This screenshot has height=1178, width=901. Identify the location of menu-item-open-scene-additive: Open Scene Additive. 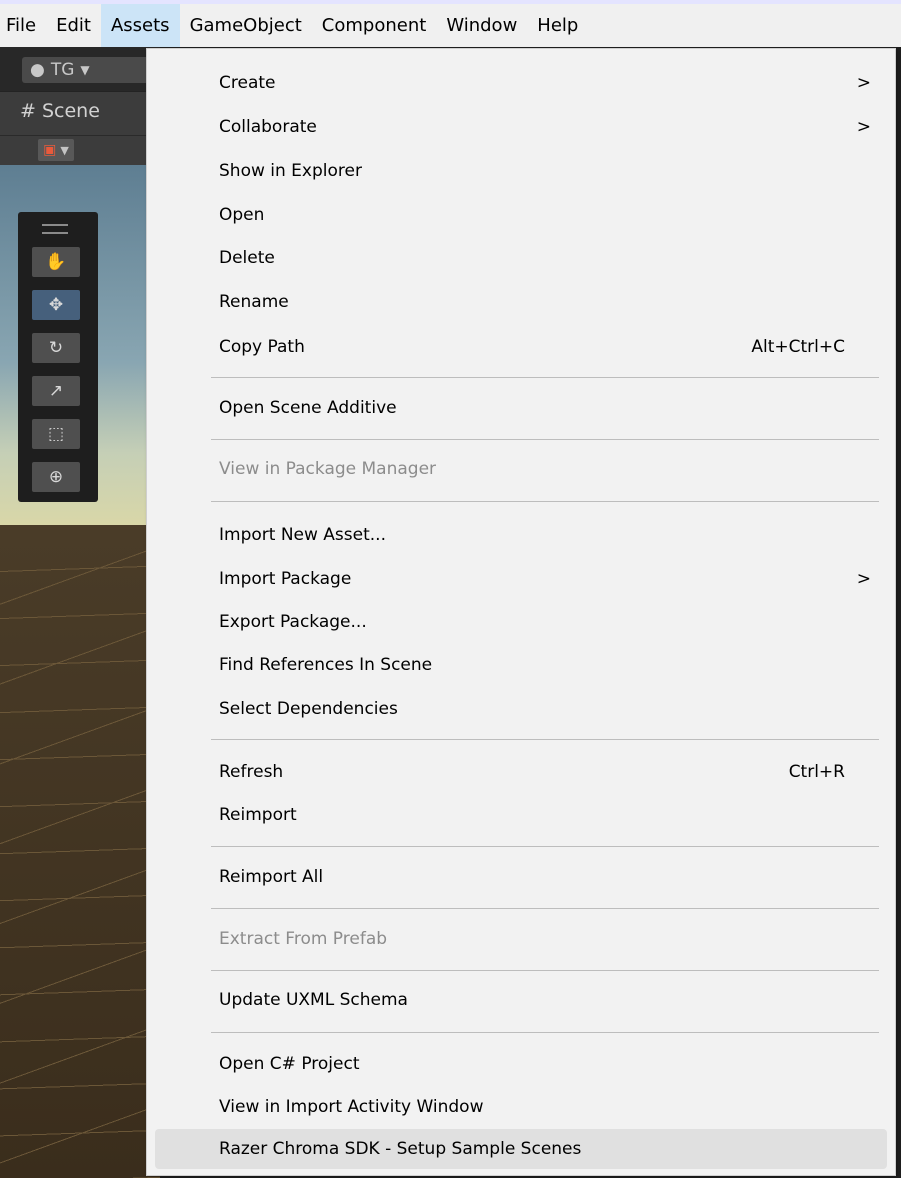
(521, 408).